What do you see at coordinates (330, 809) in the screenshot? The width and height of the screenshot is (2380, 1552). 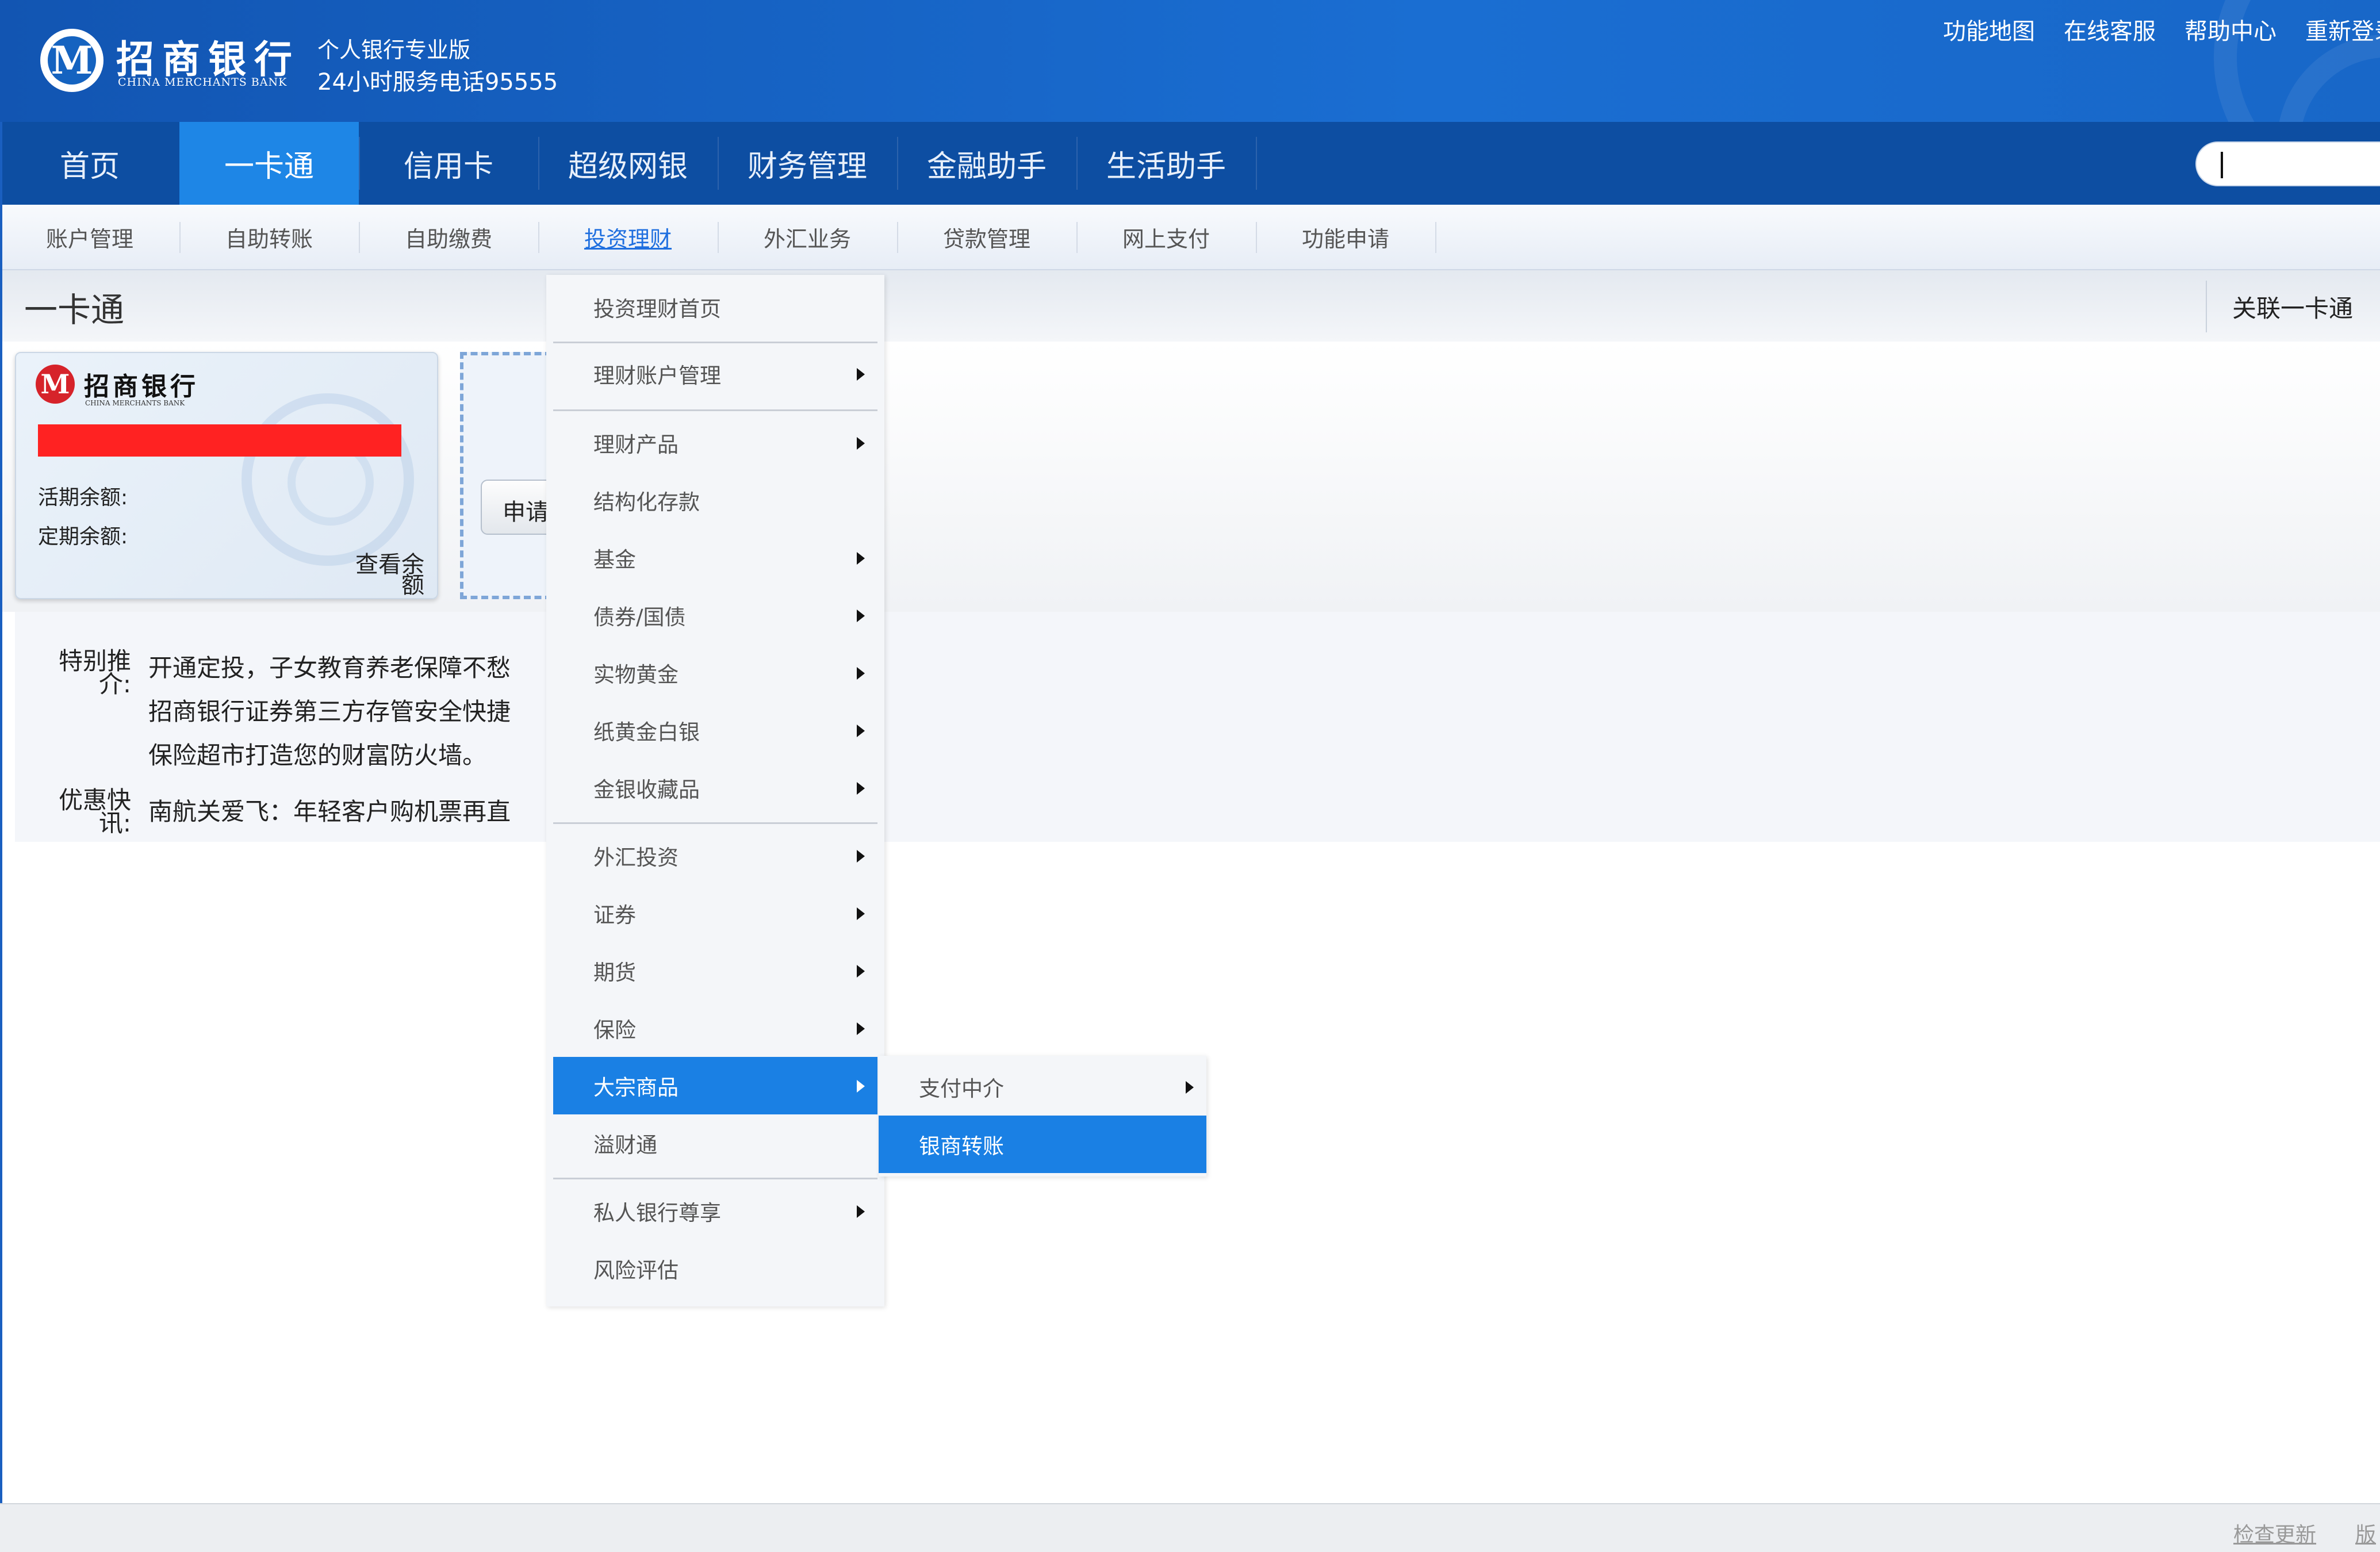 I see `news-link: 南航关爱飞：年轻客户购机票再直` at bounding box center [330, 809].